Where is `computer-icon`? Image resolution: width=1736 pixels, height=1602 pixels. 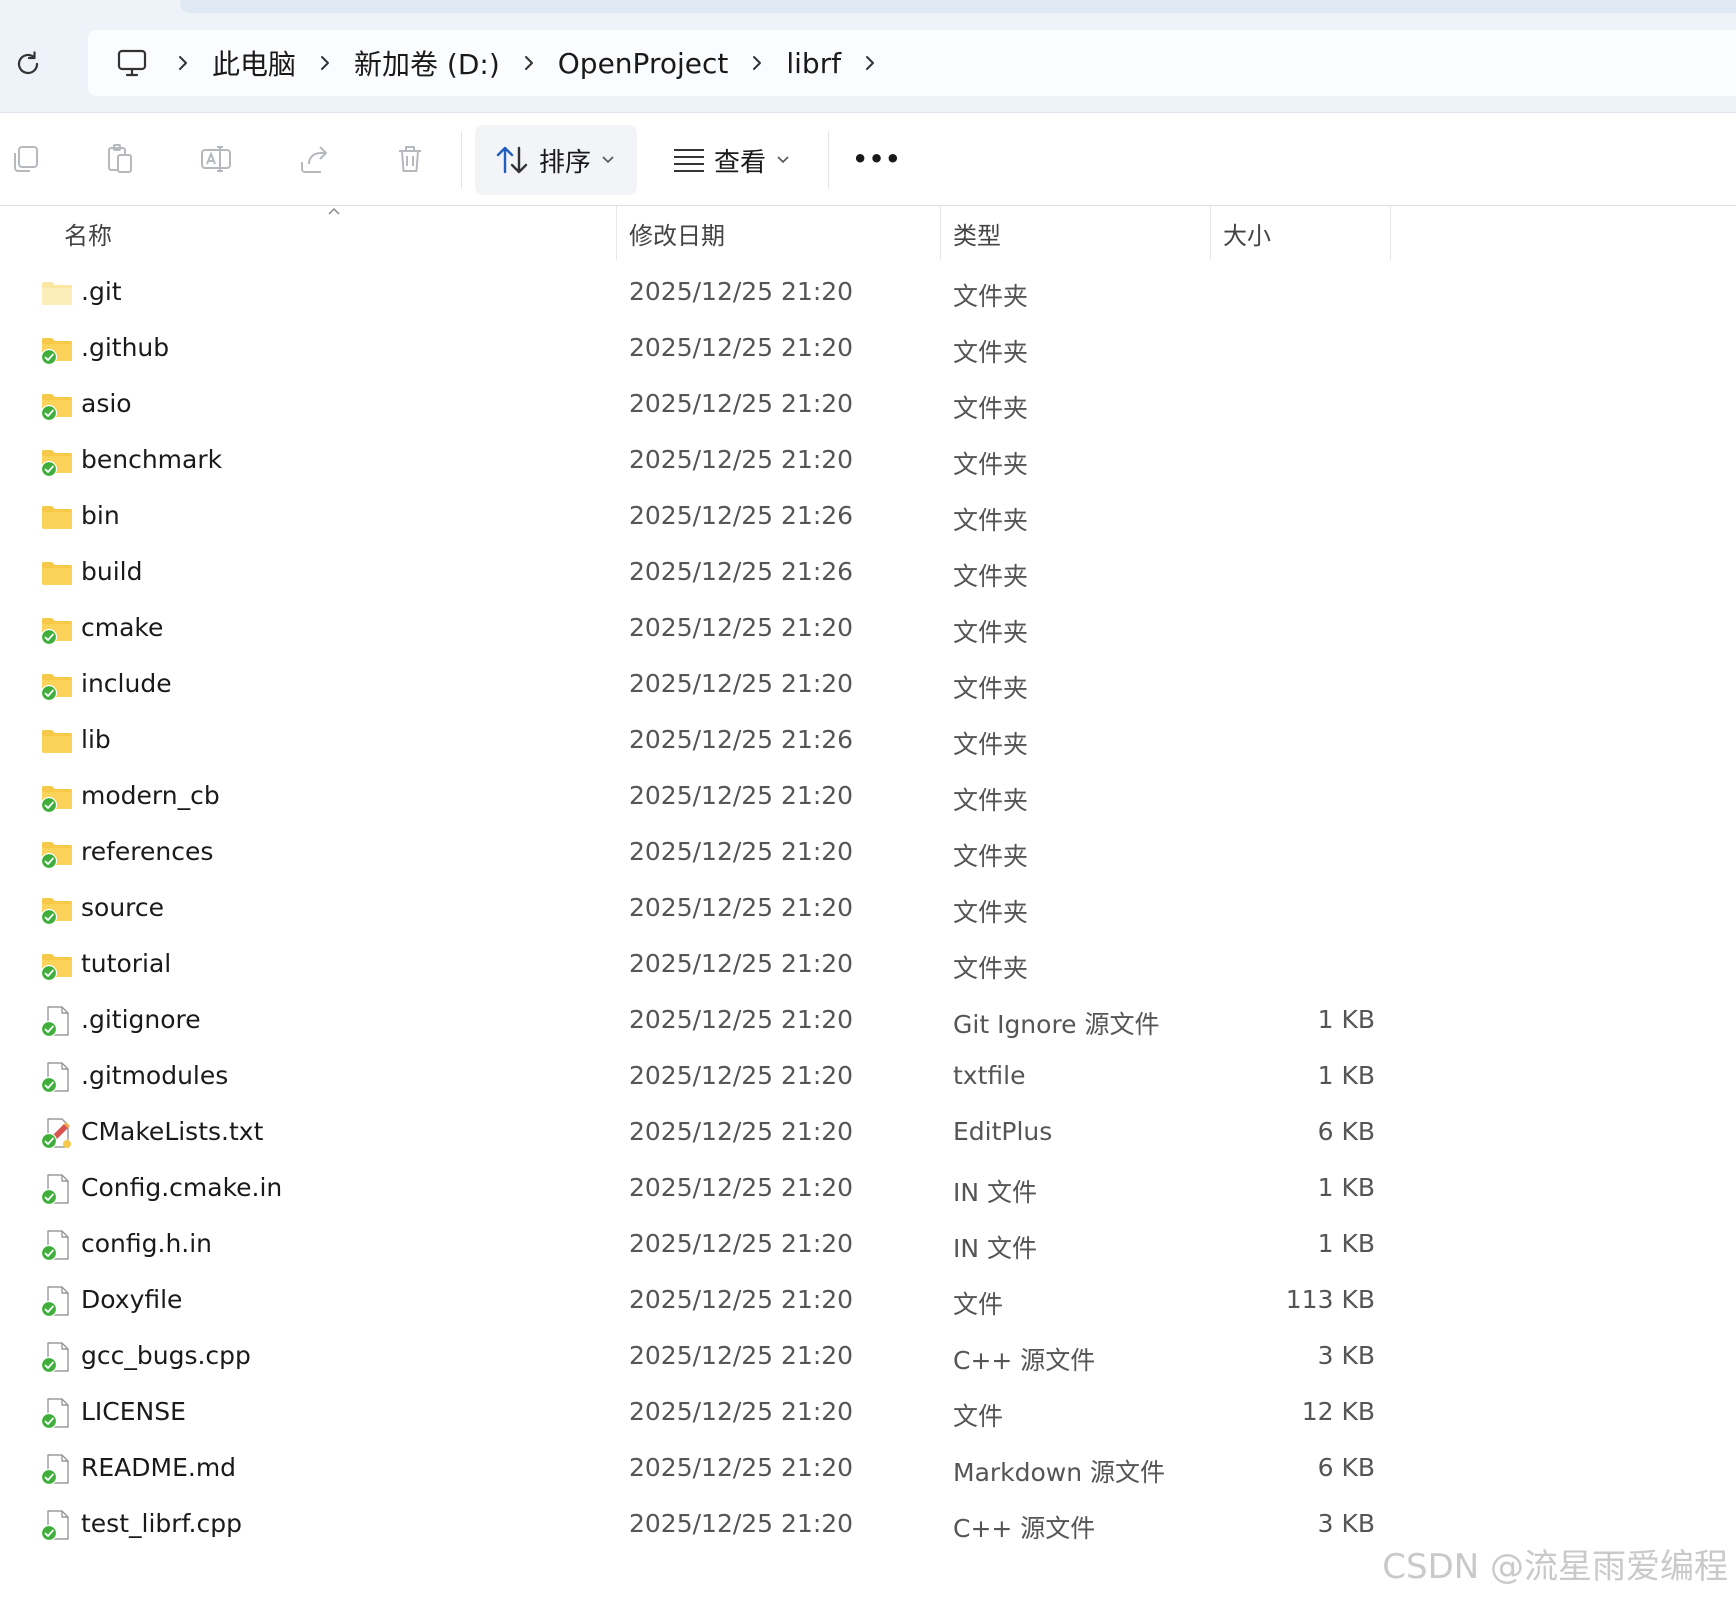
computer-icon is located at coordinates (132, 63).